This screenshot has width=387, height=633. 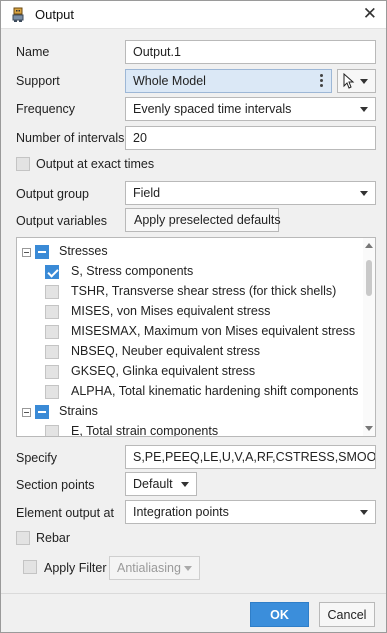 I want to click on filter-select: Antialiasing, so click(x=154, y=568).